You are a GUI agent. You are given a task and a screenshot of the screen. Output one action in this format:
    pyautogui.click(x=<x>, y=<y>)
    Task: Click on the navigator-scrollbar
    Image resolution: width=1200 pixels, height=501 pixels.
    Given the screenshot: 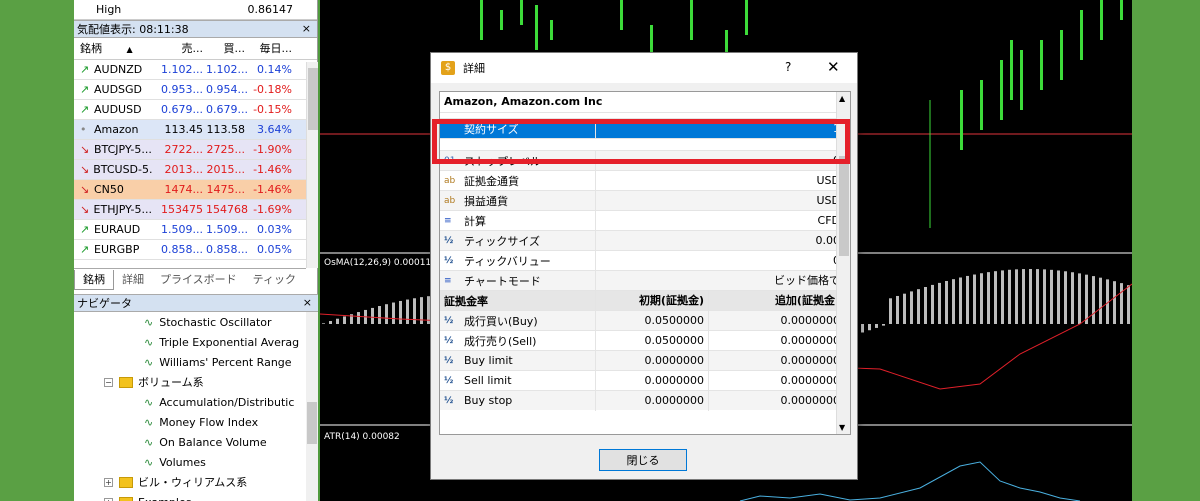 What is the action you would take?
    pyautogui.click(x=312, y=406)
    